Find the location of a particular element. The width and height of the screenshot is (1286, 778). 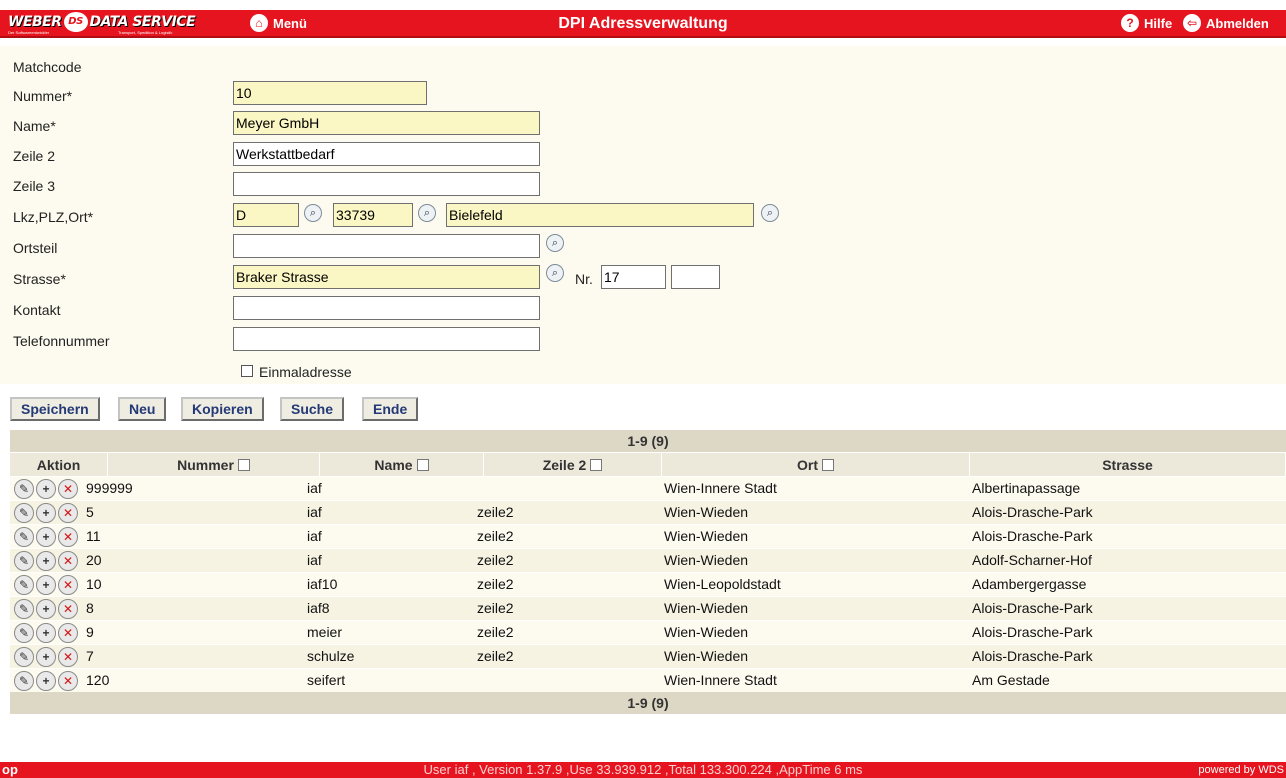

plz-search-icon: ⌕ is located at coordinates (427, 213).